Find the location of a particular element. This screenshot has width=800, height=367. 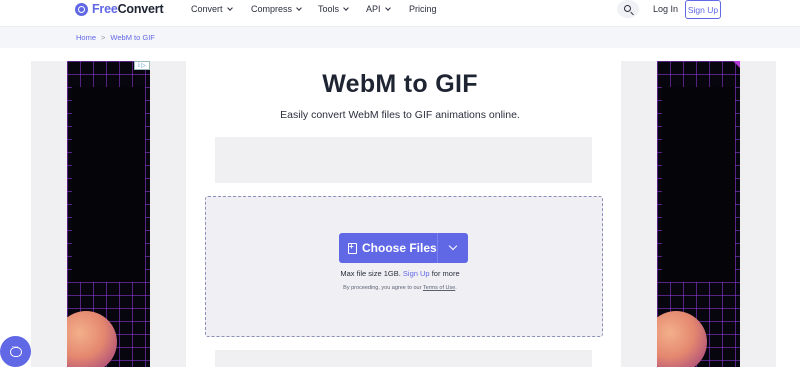

chat-button is located at coordinates (15, 351).